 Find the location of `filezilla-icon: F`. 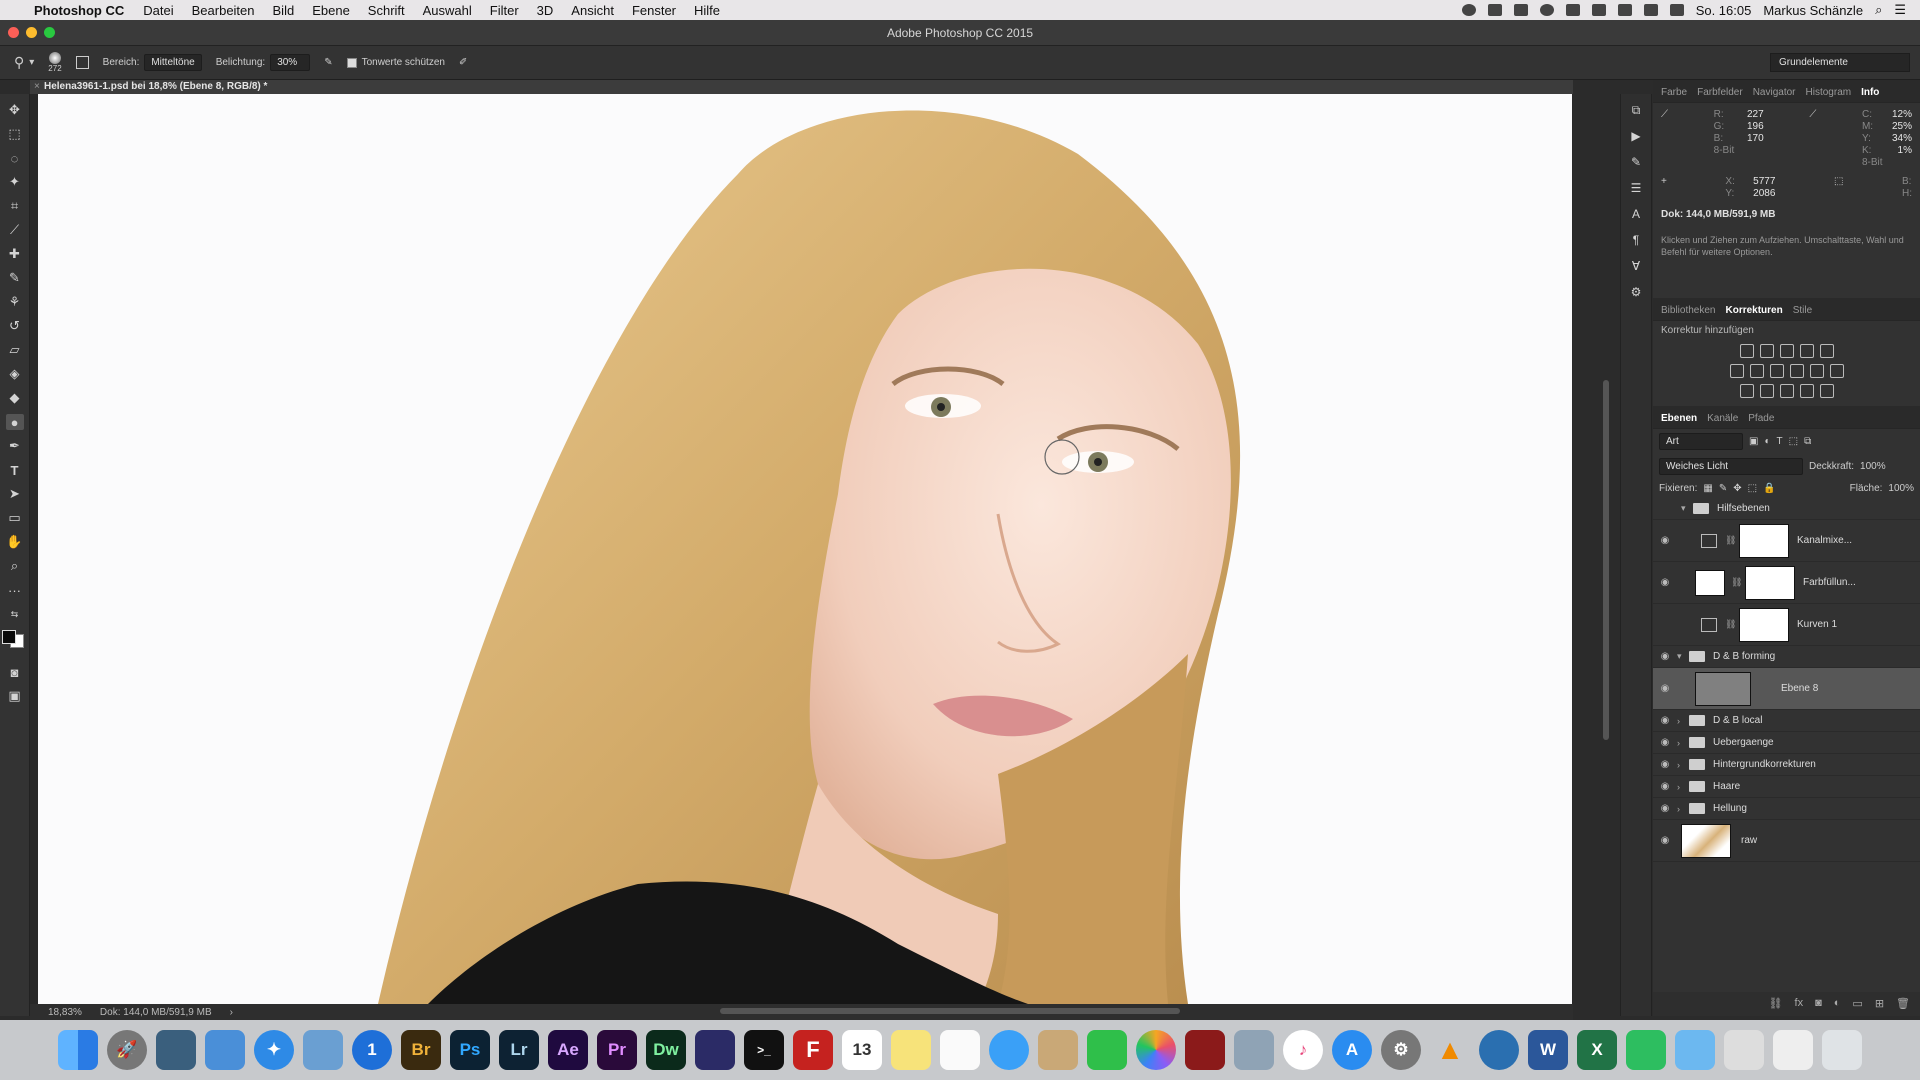

filezilla-icon: F is located at coordinates (813, 1050).